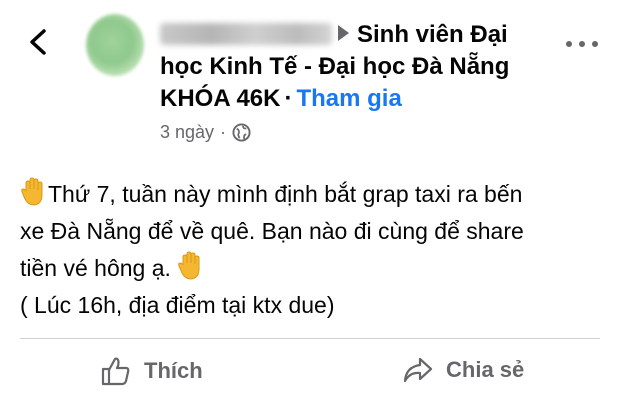 Image resolution: width=620 pixels, height=404 pixels. I want to click on like-button: Thích, so click(151, 371).